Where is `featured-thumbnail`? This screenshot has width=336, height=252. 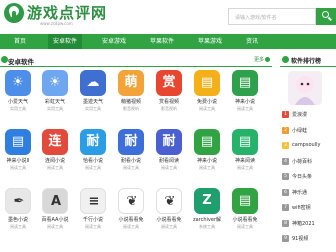
featured-thumbnail is located at coordinates (305, 88).